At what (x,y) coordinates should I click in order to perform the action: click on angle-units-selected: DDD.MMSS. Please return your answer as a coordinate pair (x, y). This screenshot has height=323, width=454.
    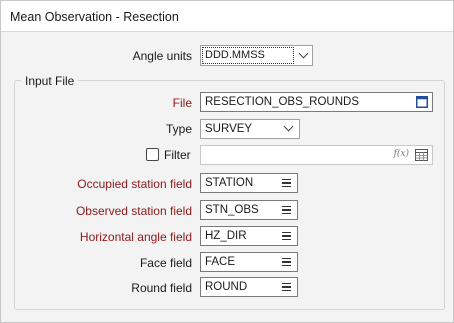
    Looking at the image, I should click on (248, 55).